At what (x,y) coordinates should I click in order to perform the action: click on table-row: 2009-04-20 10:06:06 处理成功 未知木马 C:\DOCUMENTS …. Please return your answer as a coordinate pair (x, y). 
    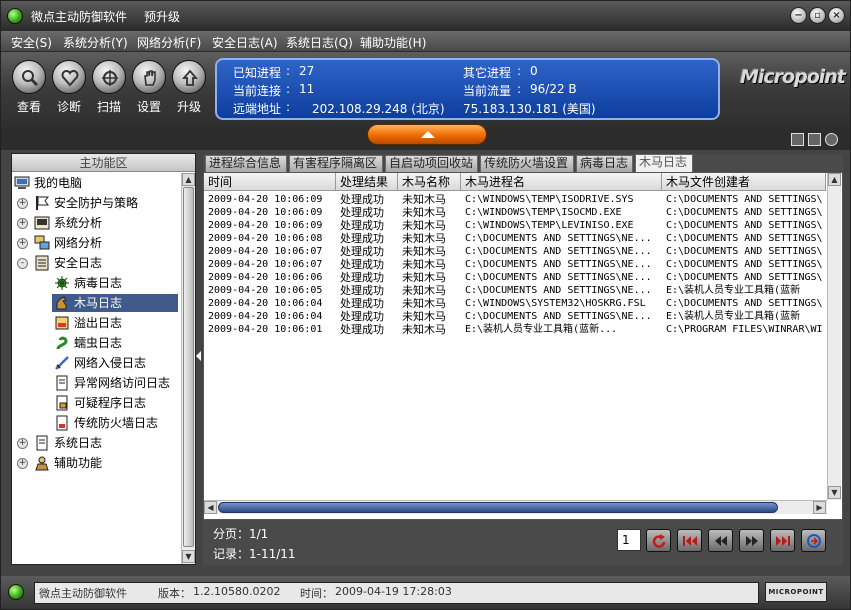
    Looking at the image, I should click on (515, 277).